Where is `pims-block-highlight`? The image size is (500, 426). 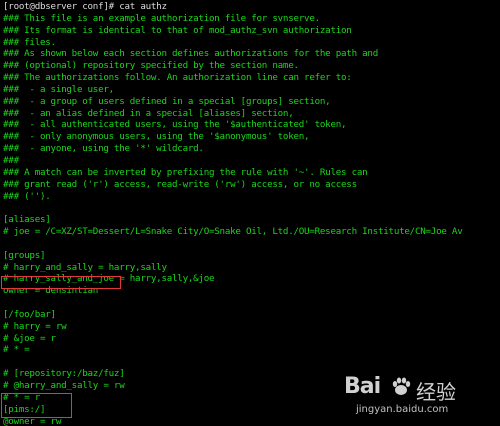 pims-block-highlight is located at coordinates (36, 405).